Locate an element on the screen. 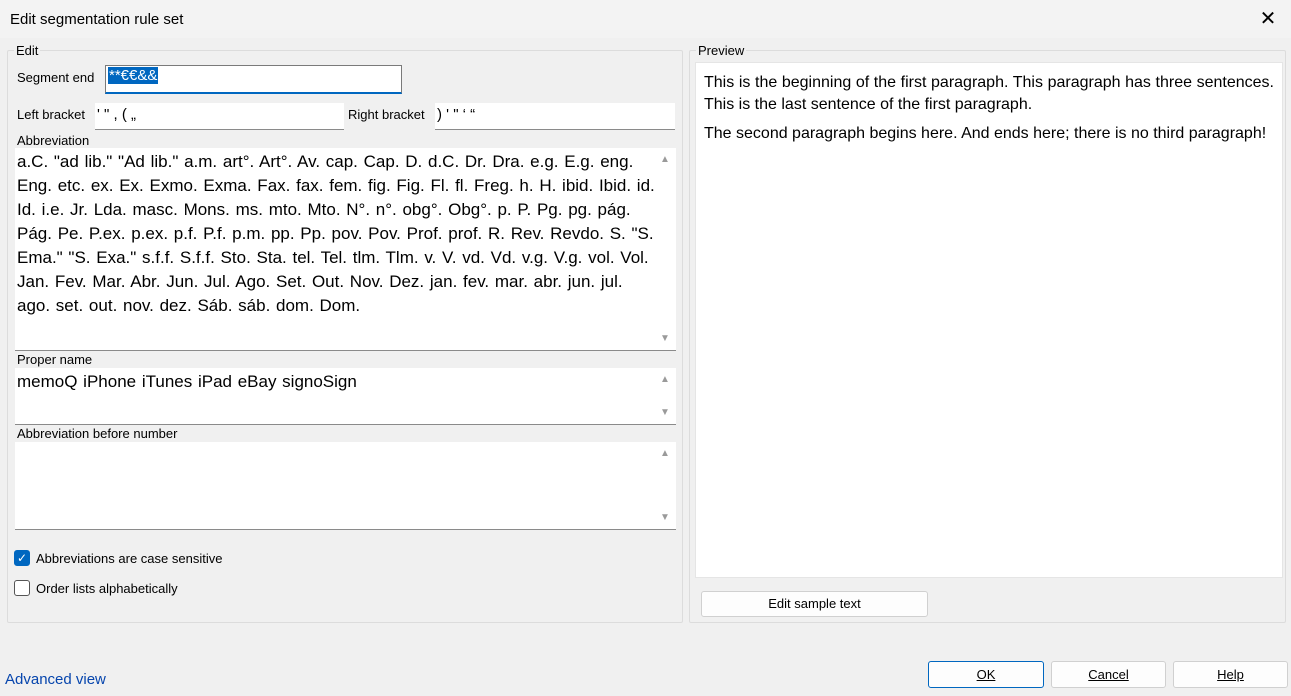 This screenshot has width=1291, height=696. ok-button: OK is located at coordinates (986, 674).